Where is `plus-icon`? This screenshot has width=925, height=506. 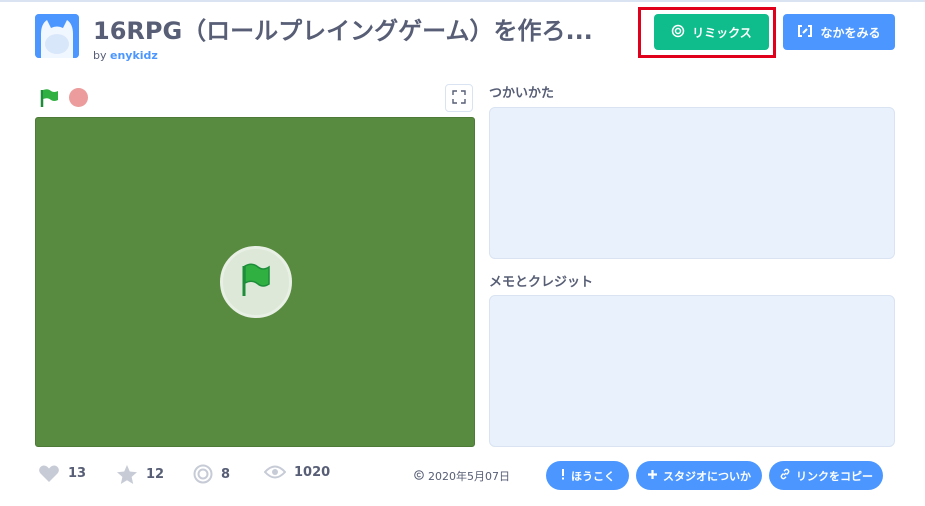
plus-icon is located at coordinates (652, 476).